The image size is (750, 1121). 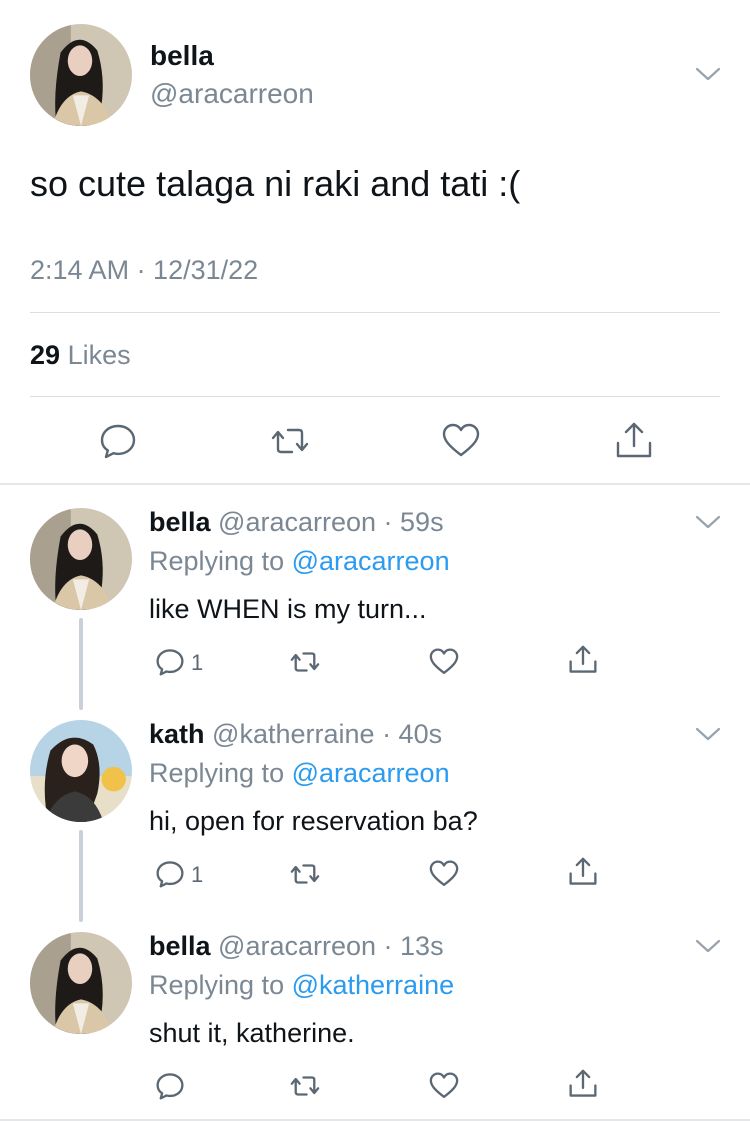 I want to click on likes-summary: 29 Likes, so click(x=80, y=355).